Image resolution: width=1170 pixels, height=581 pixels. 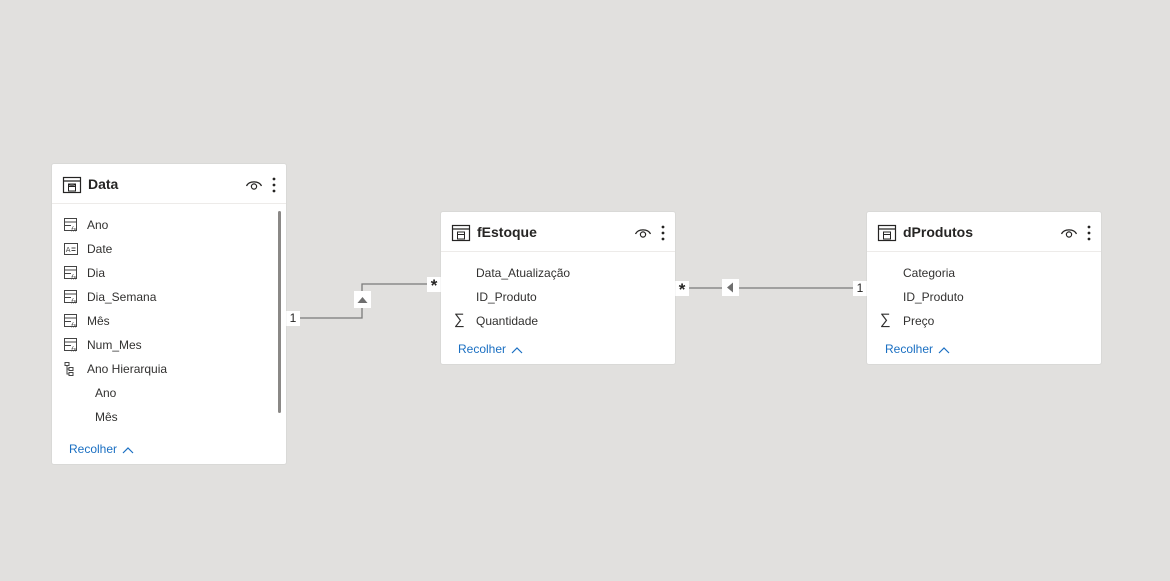 I want to click on hierarchy-level-item: Ano, so click(x=105, y=393).